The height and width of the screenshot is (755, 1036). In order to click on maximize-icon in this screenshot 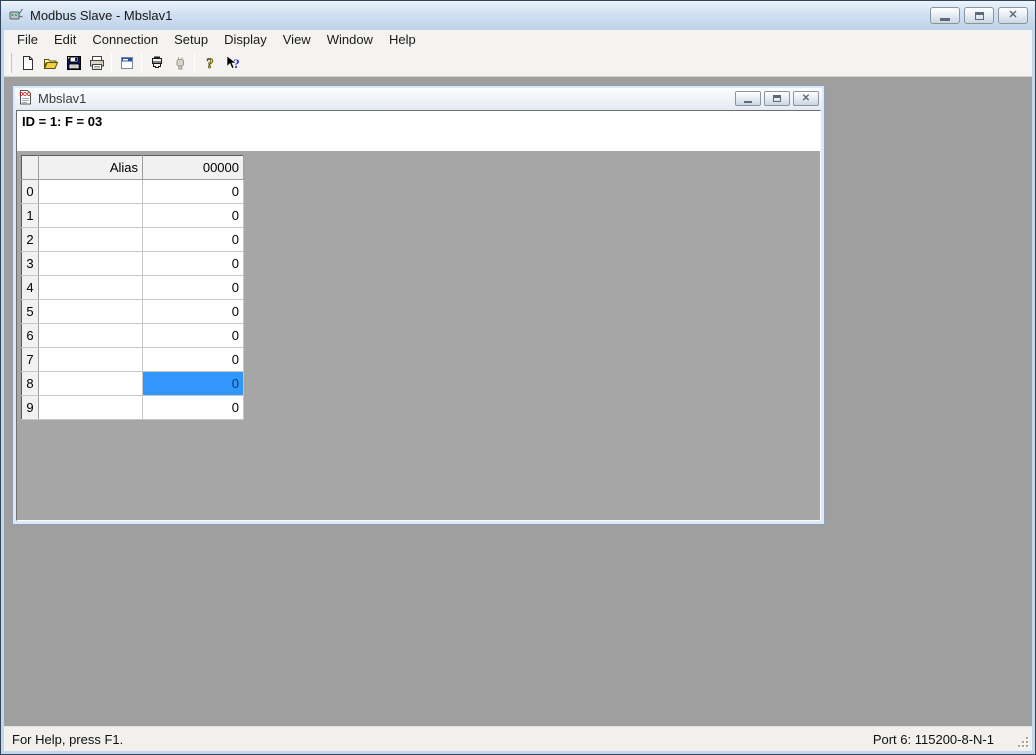, I will do `click(777, 98)`.